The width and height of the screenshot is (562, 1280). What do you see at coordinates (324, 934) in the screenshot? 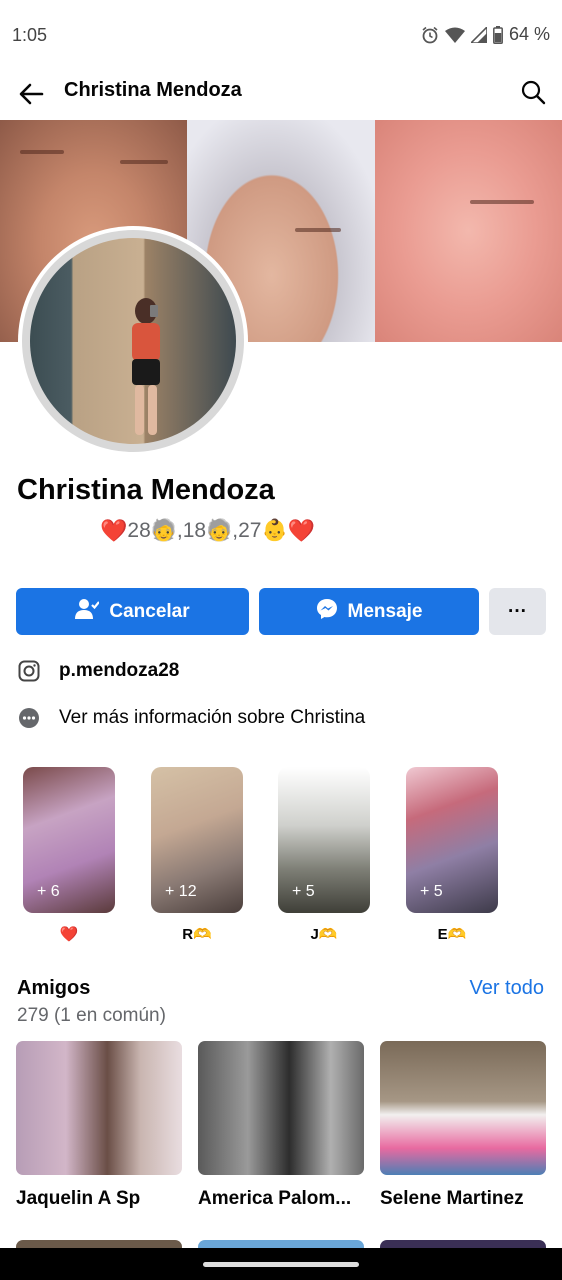
I see `highlight-label: J🫶` at bounding box center [324, 934].